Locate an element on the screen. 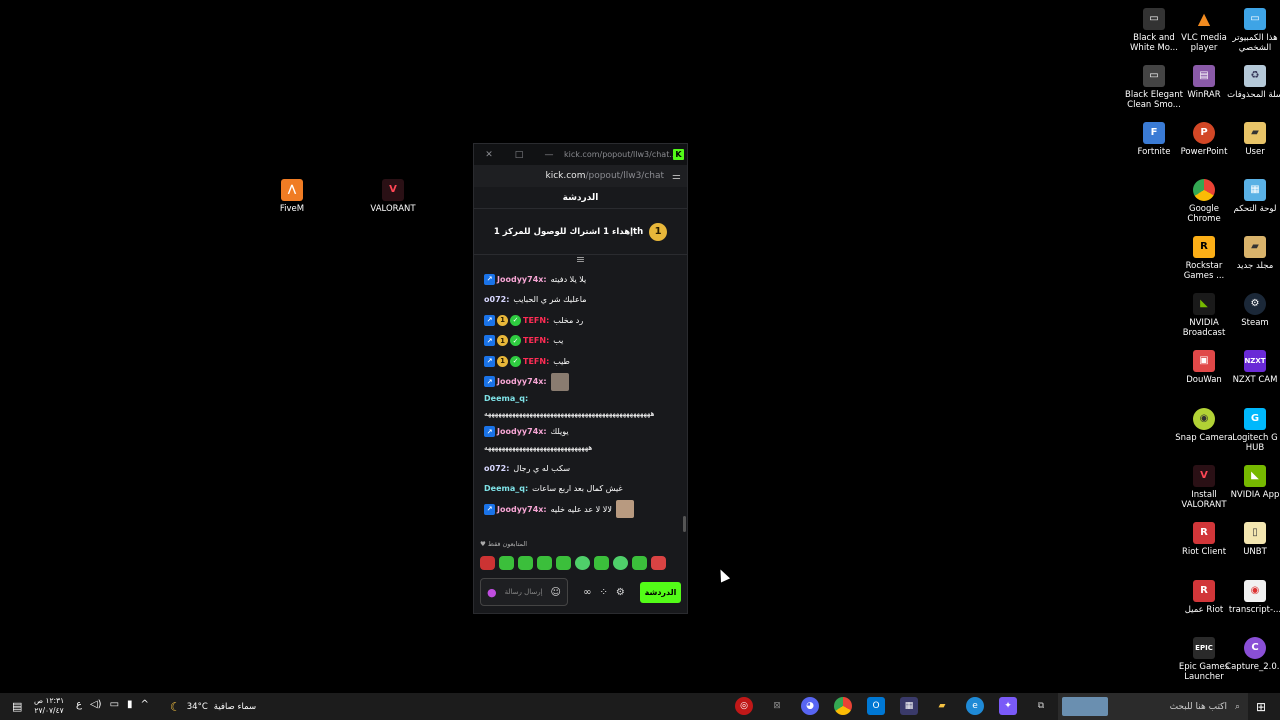 The width and height of the screenshot is (1280, 720). desktop-icon-unbt: ▯ UNBT is located at coordinates (1252, 539).